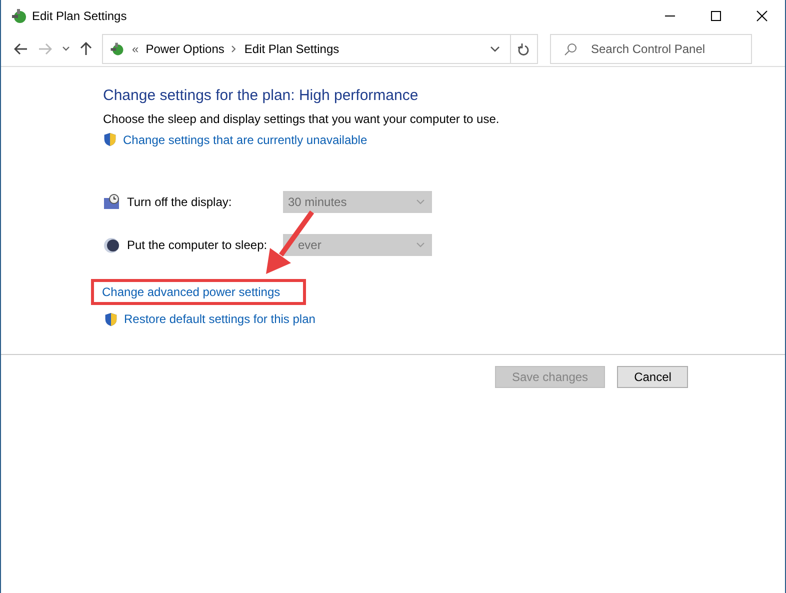 This screenshot has height=593, width=786. I want to click on dialog-button: Cancel, so click(652, 377).